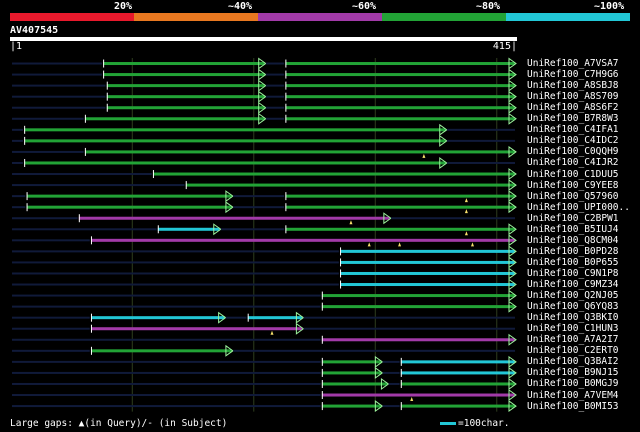  I want to click on hit-name-link: UniRef100_C7H9G6, so click(573, 74).